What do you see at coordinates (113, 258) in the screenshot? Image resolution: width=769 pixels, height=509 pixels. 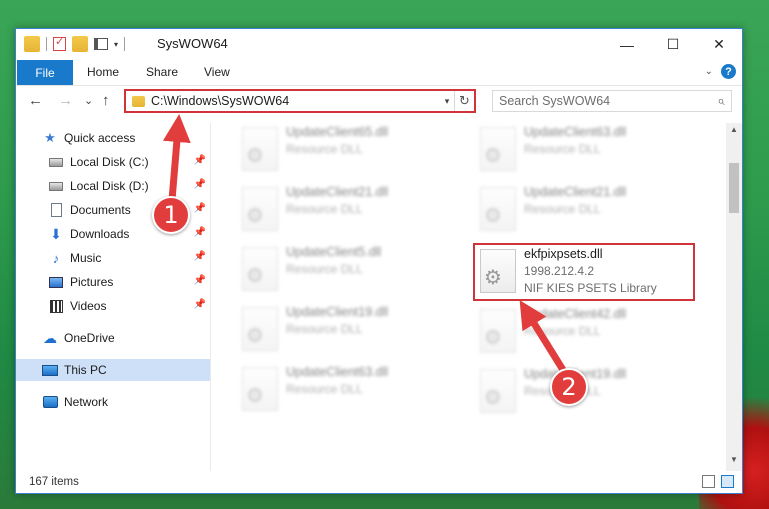 I see `sidebar-item-music: ♪ Music 📌` at bounding box center [113, 258].